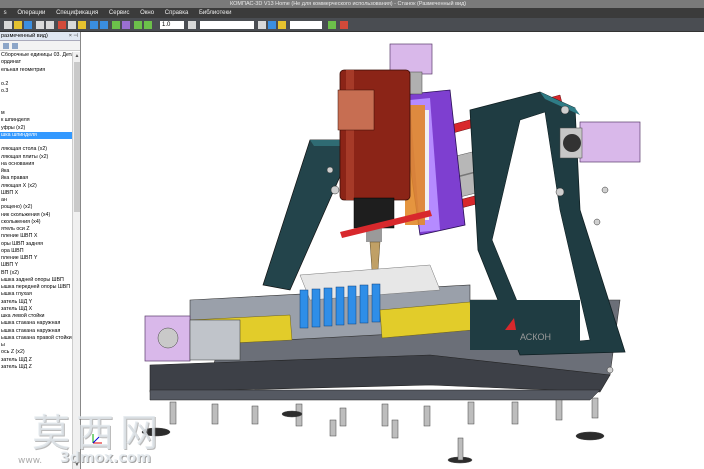  Describe the element at coordinates (36, 251) in the screenshot. I see `tree-item: ора ШВП` at that location.